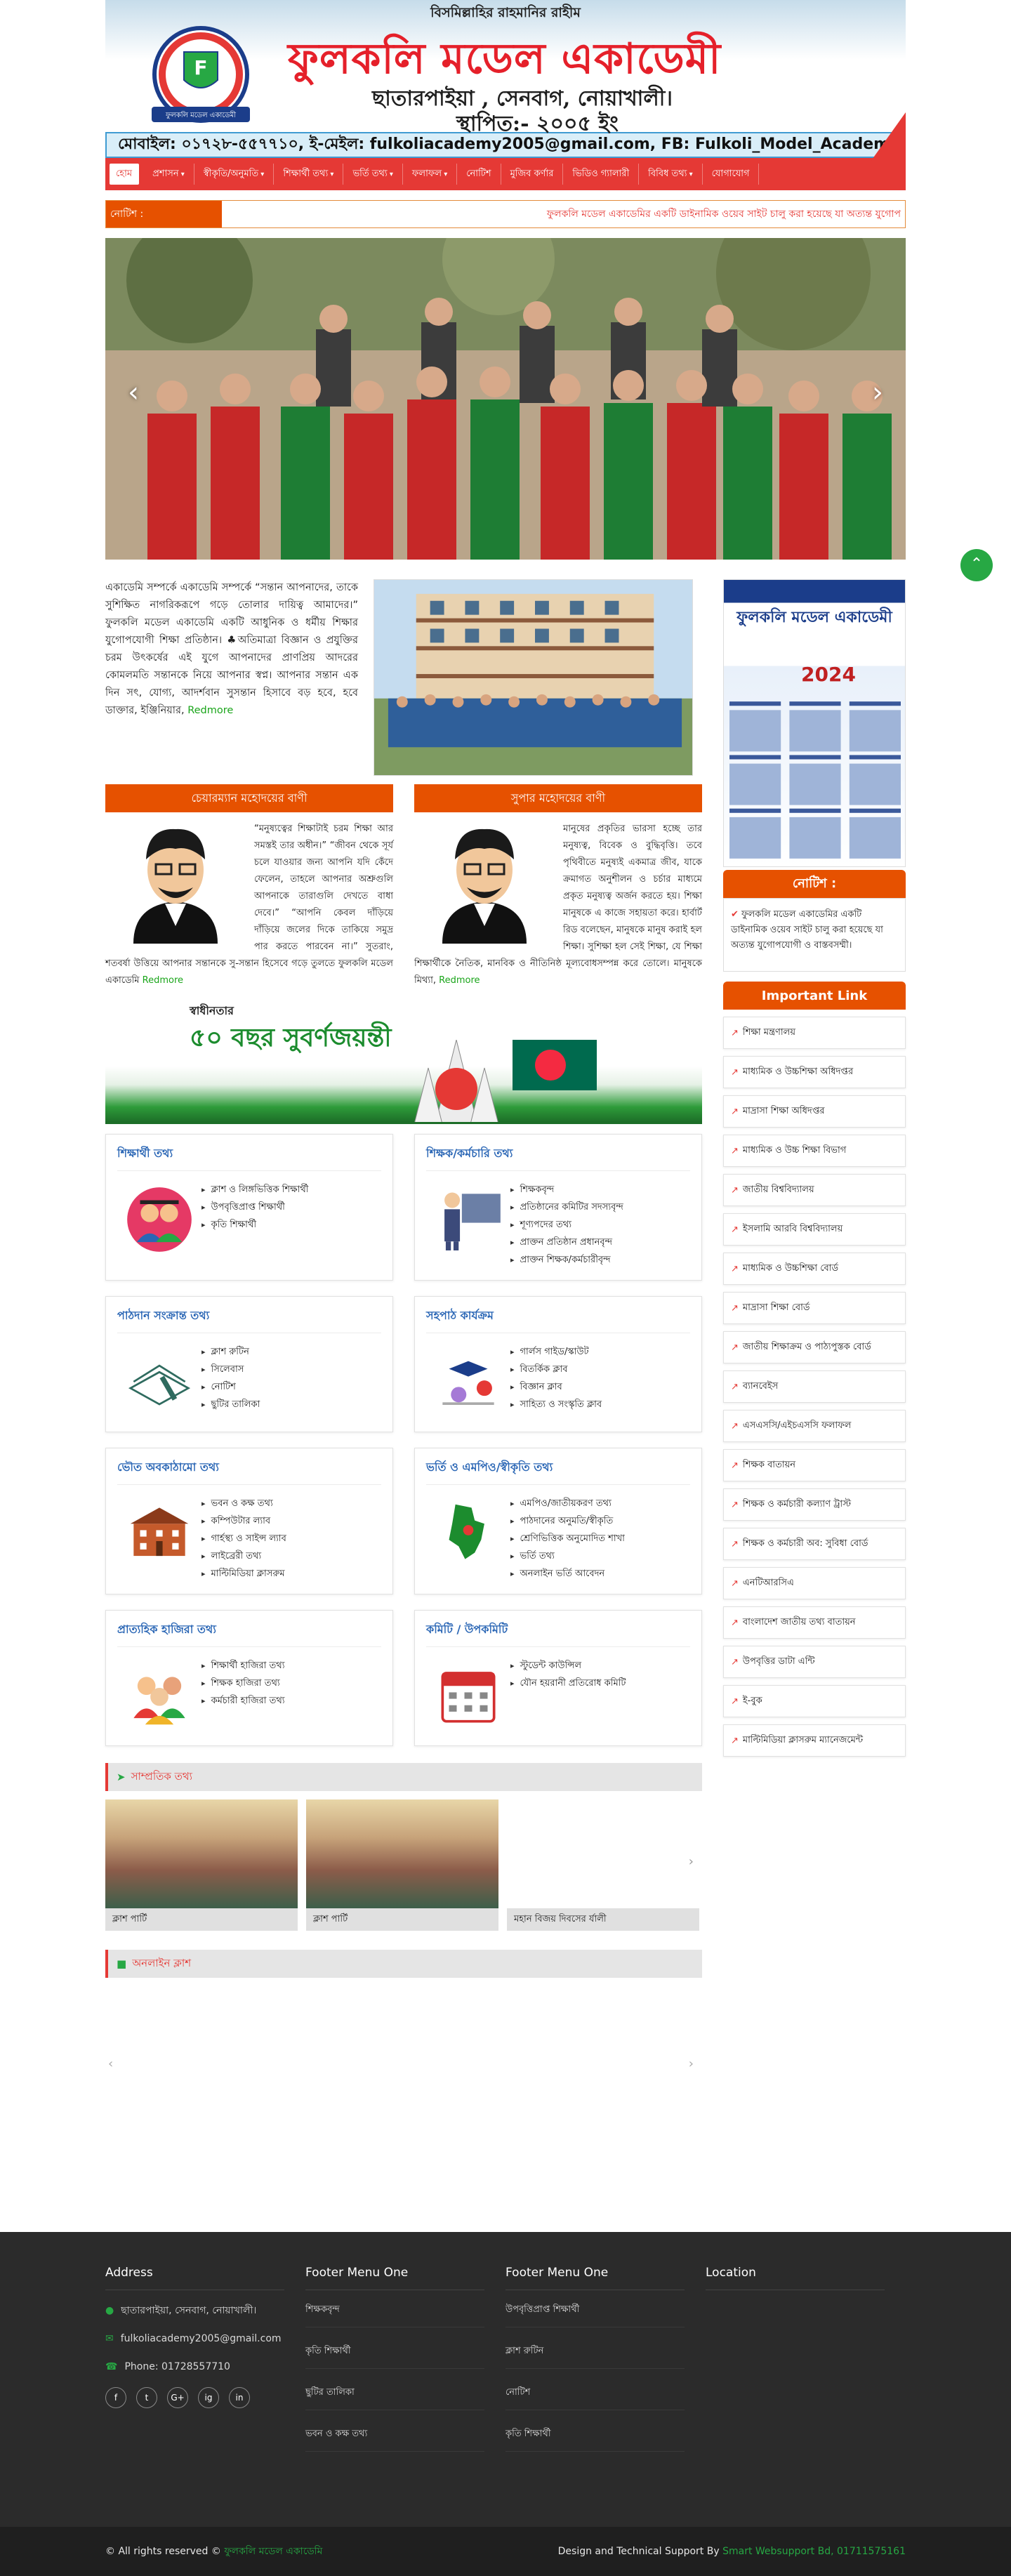  What do you see at coordinates (815, 1033) in the screenshot?
I see `important-link-item: ↗ শিক্ষা মন্ত্রণালয়` at bounding box center [815, 1033].